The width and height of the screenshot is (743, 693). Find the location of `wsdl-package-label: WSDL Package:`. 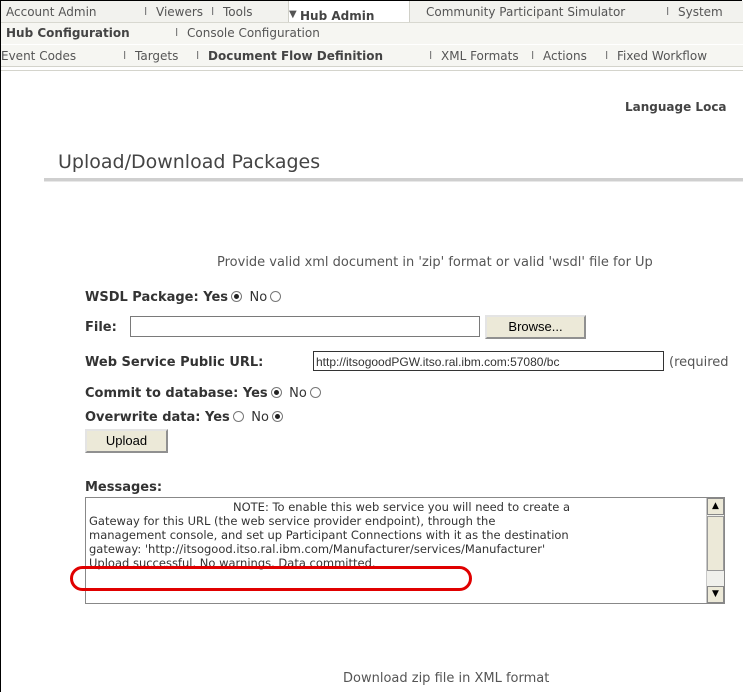

wsdl-package-label: WSDL Package: is located at coordinates (142, 297).